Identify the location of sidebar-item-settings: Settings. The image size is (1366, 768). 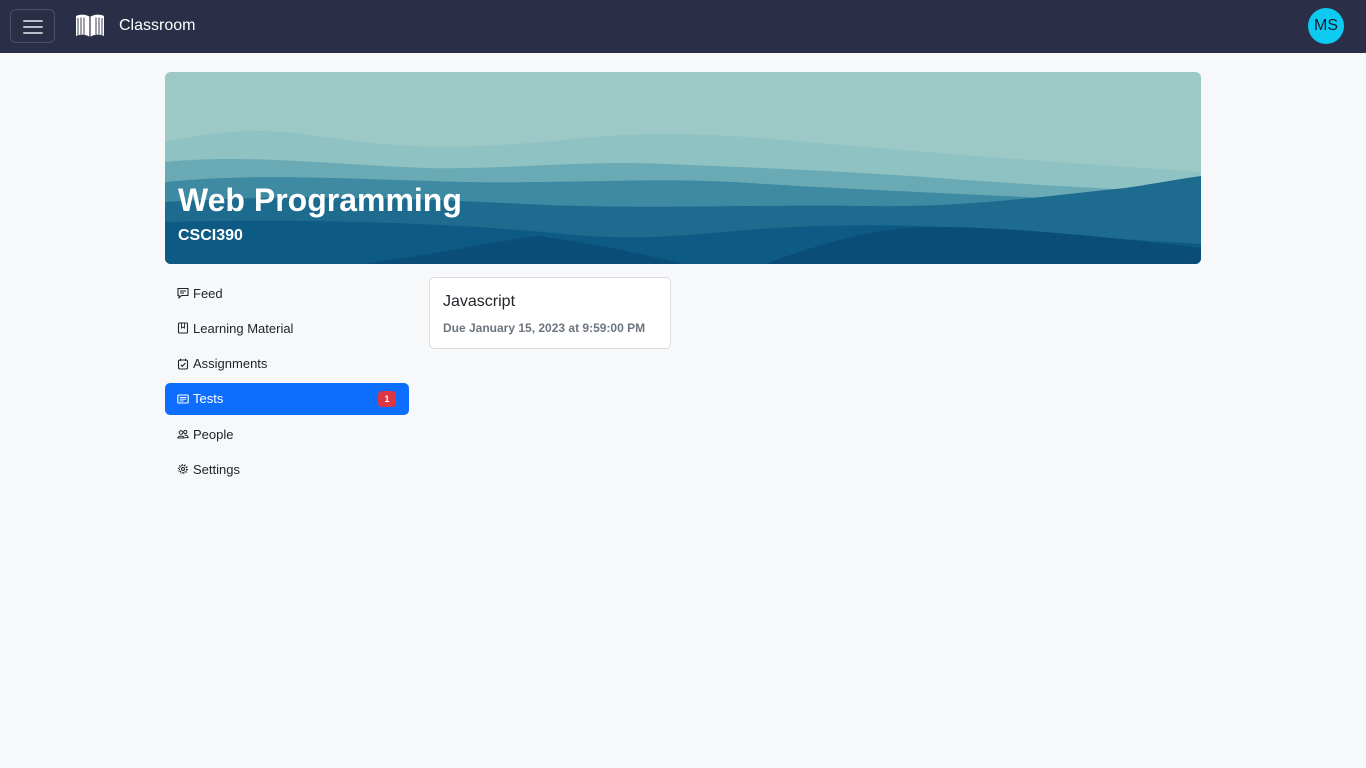
(287, 469).